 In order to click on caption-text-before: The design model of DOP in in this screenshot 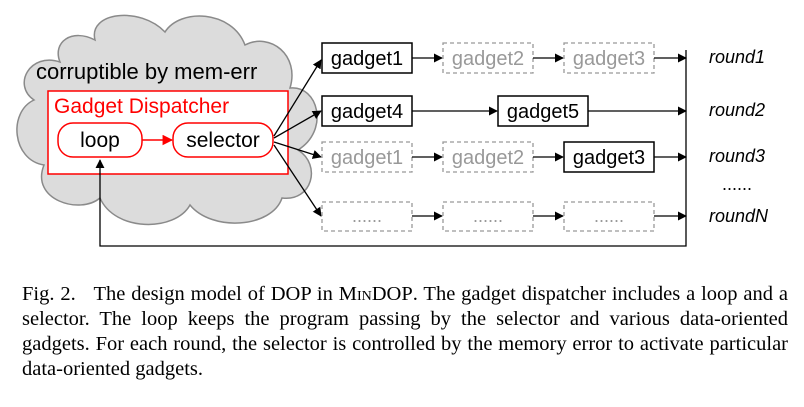, I will do `click(216, 294)`.